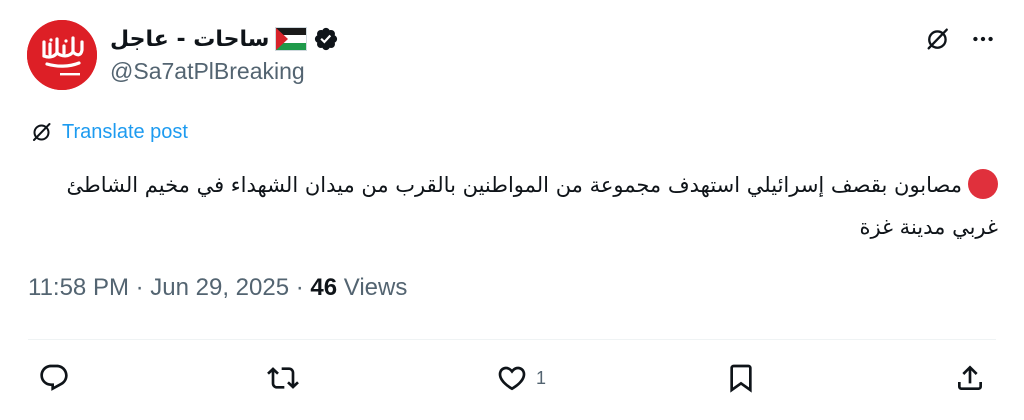 This screenshot has height=420, width=1024. I want to click on share-button, so click(970, 378).